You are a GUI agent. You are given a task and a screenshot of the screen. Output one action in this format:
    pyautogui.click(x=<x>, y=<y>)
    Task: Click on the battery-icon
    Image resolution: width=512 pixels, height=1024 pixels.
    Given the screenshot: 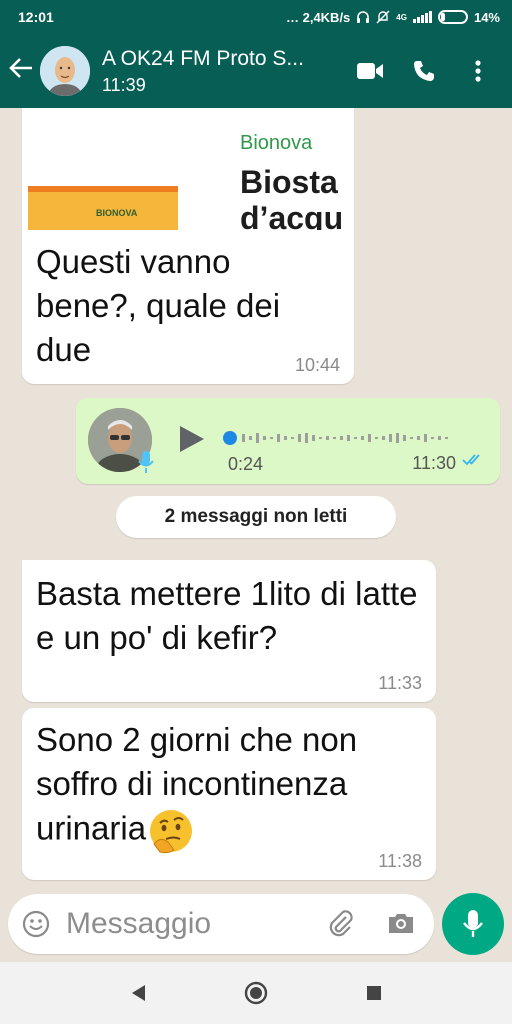 What is the action you would take?
    pyautogui.click(x=452, y=17)
    